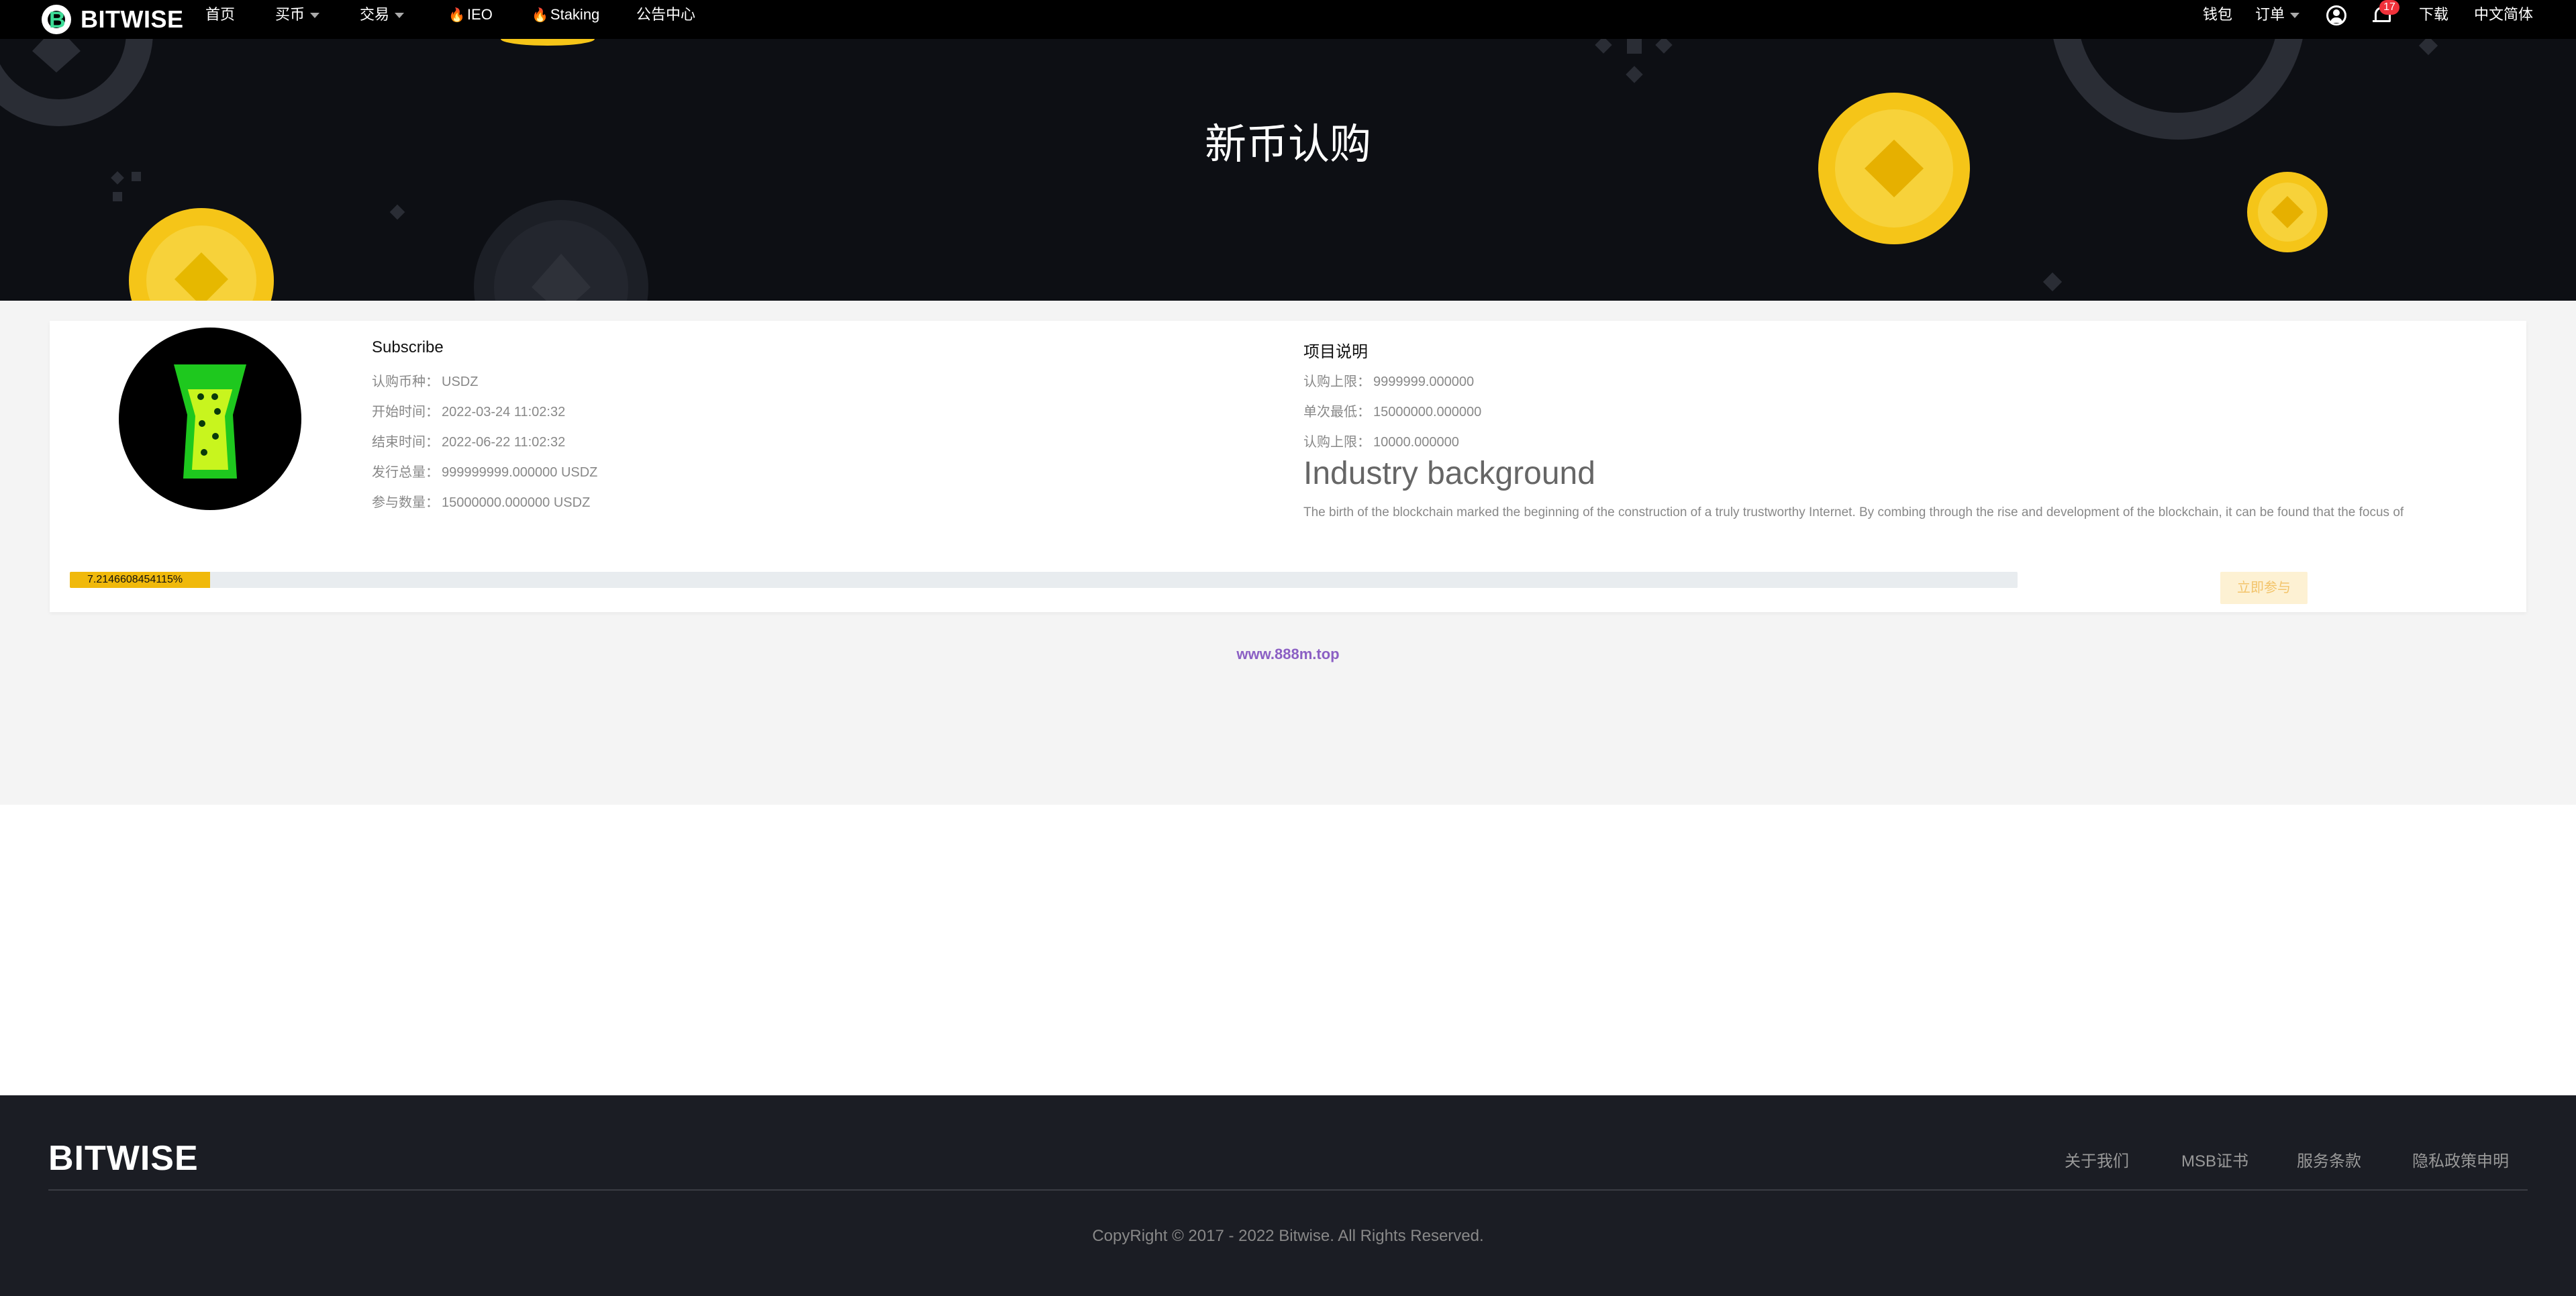  I want to click on footer-link-terms: 服务条款, so click(2329, 1159).